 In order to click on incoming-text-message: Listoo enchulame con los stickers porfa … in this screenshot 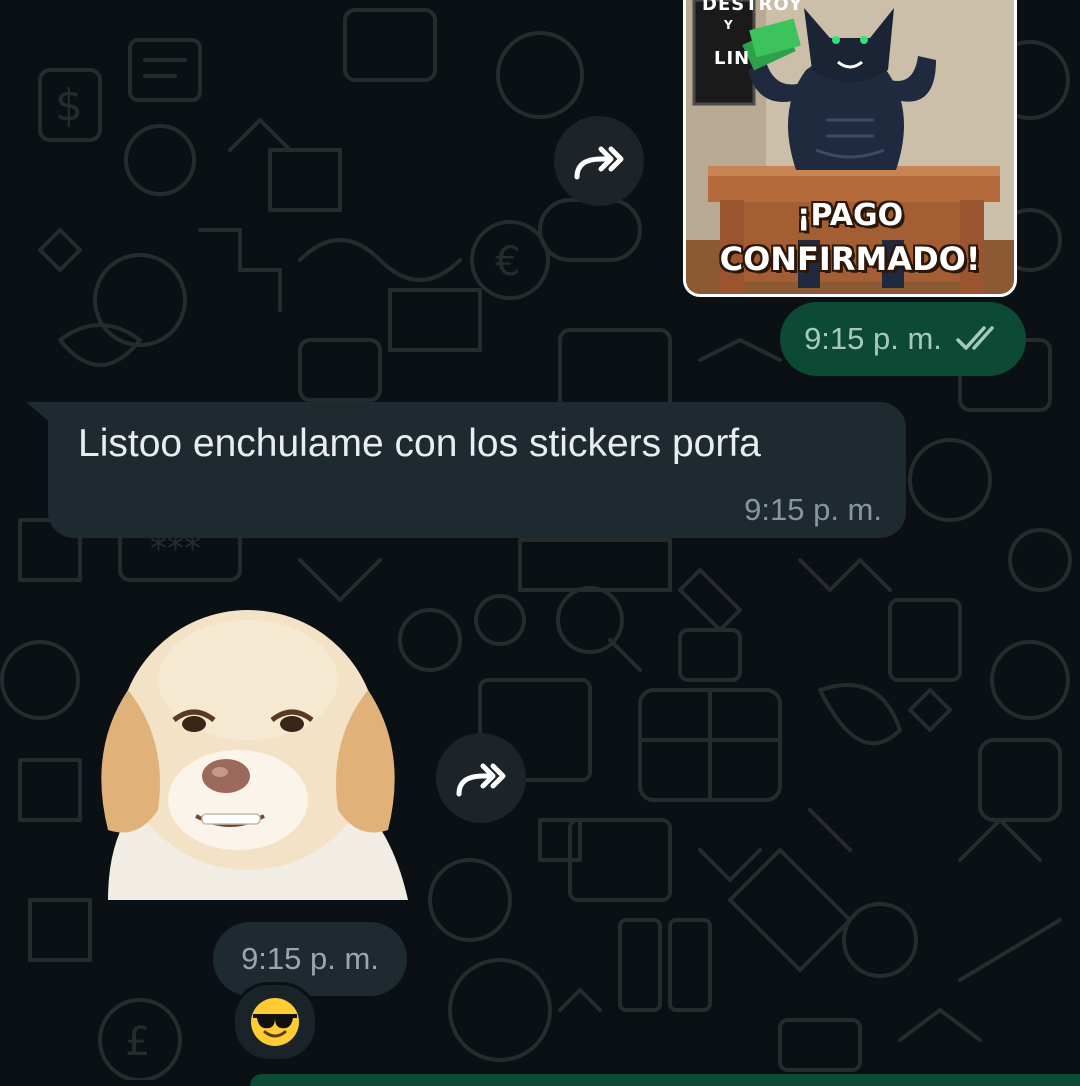, I will do `click(477, 470)`.